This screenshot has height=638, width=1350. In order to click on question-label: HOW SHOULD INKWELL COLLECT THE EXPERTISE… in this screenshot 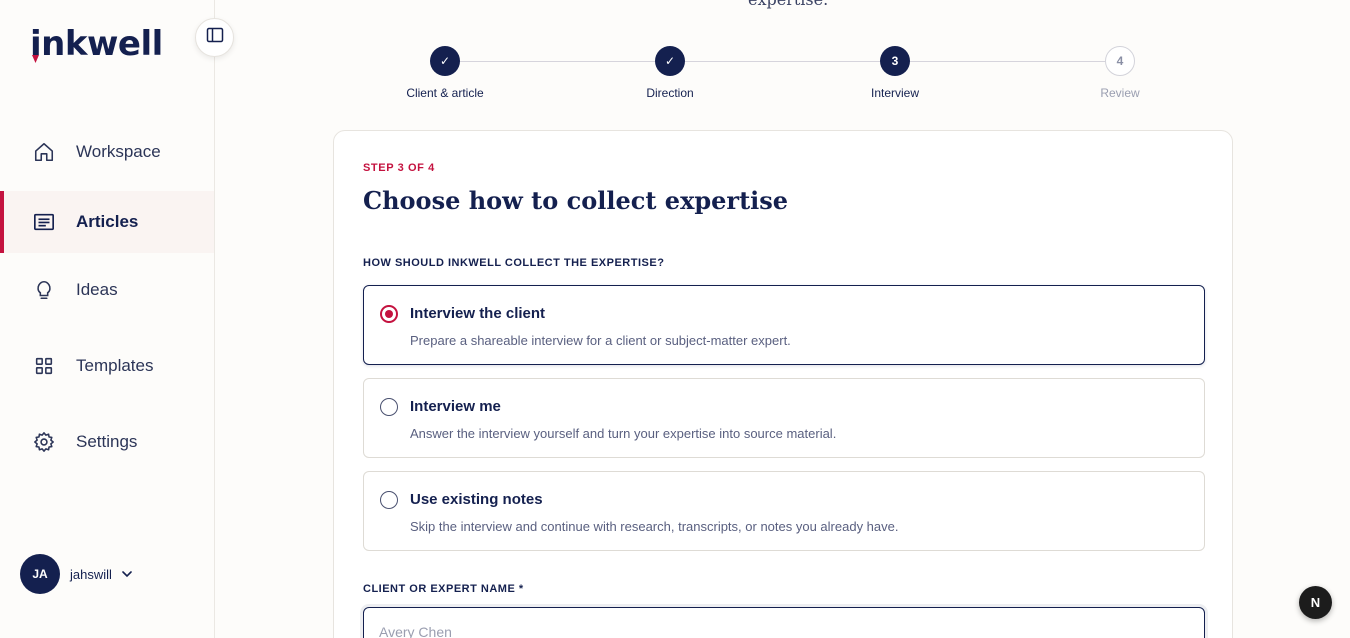, I will do `click(514, 263)`.